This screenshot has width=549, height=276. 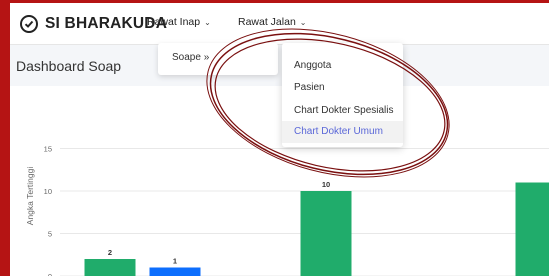 What do you see at coordinates (29, 24) in the screenshot?
I see `check-circle-icon` at bounding box center [29, 24].